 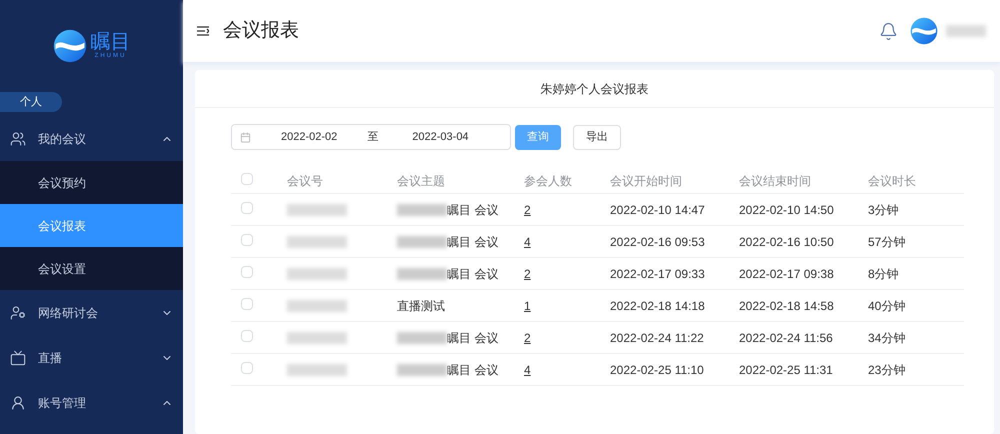 What do you see at coordinates (657, 369) in the screenshot?
I see `table-cell: 2022-02-25 11:10` at bounding box center [657, 369].